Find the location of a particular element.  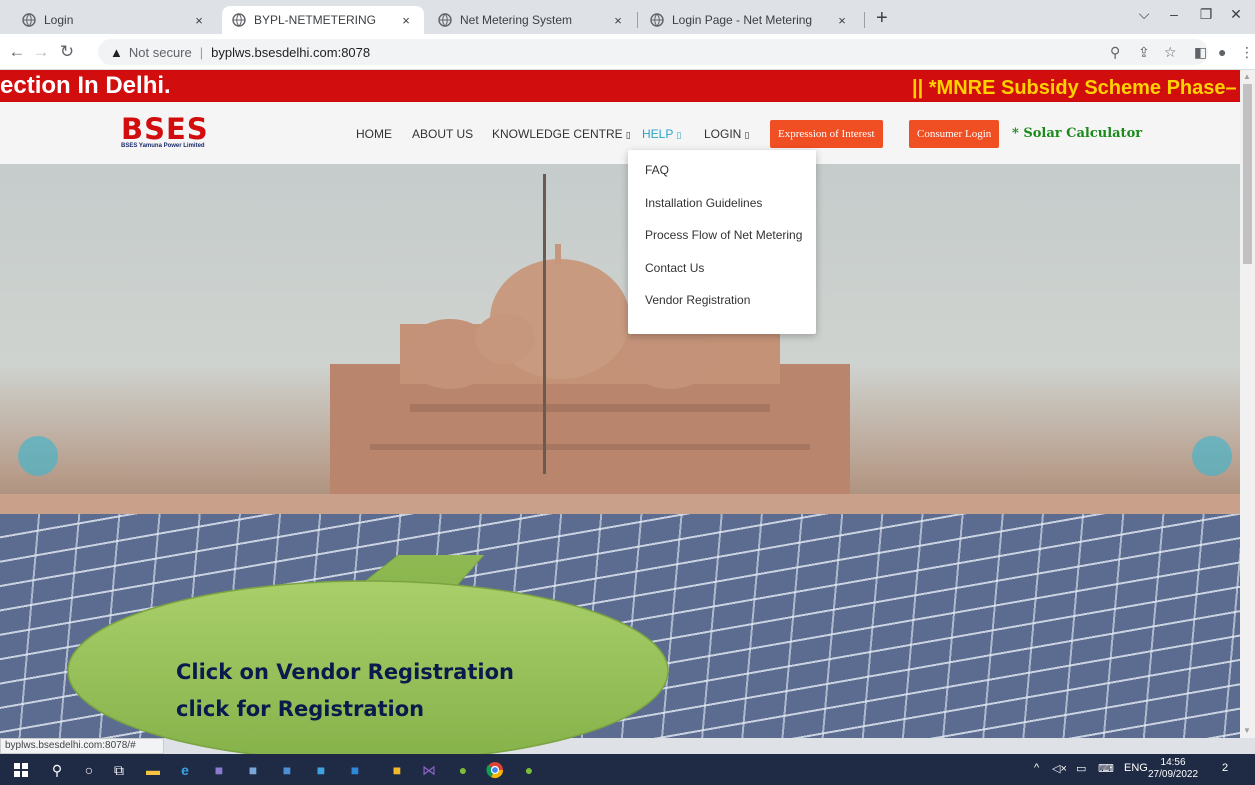

expression-of-interest-button: Expression of Interest is located at coordinates (826, 134).